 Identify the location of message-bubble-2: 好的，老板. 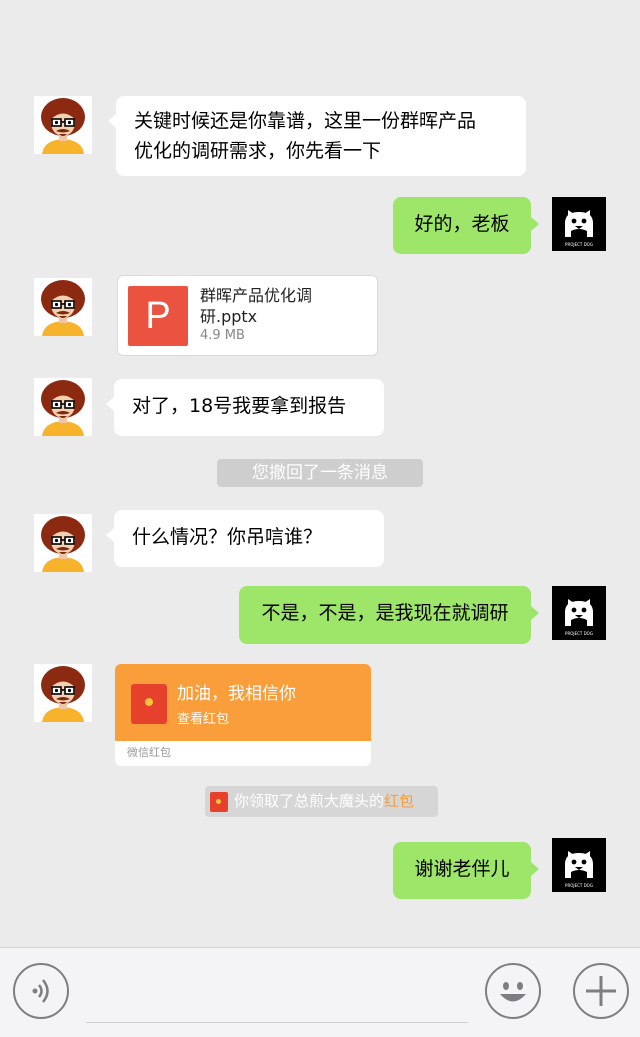
(466, 225).